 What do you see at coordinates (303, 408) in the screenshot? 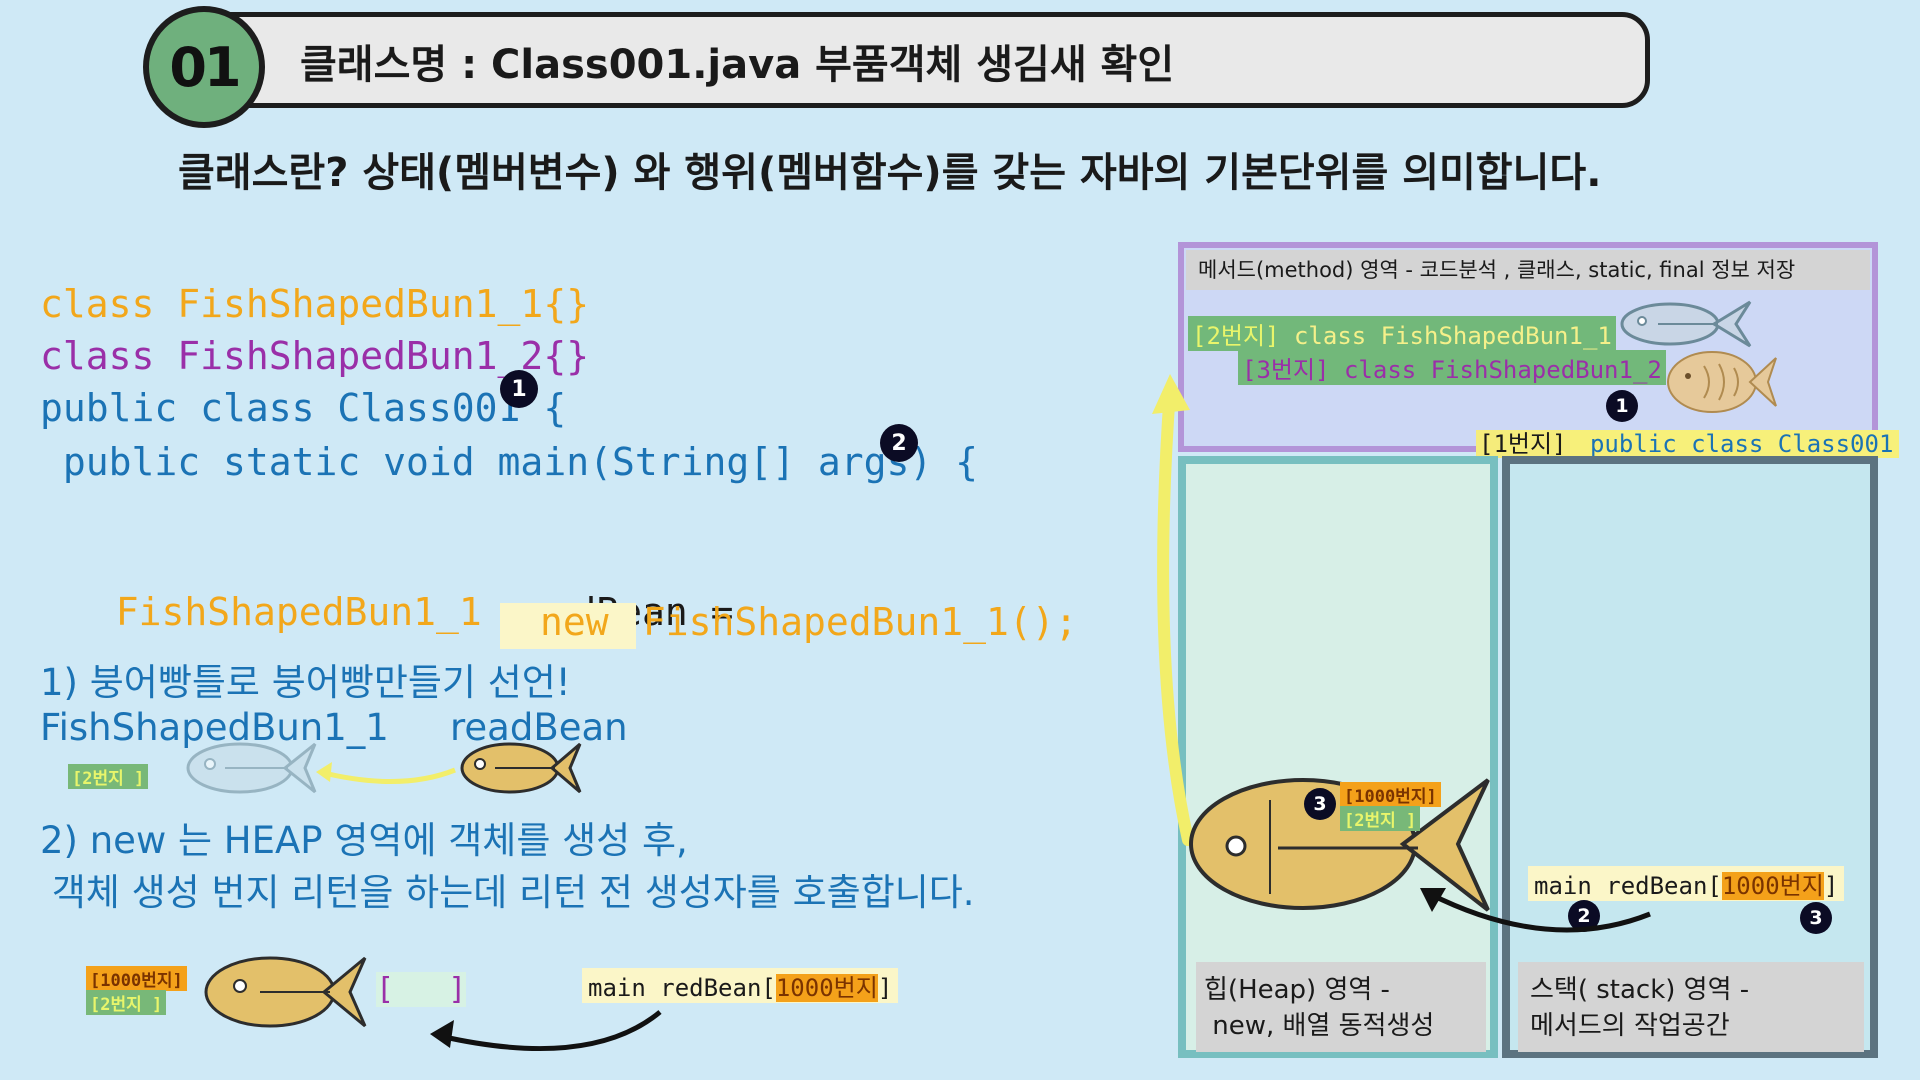
I see `code-line-3: public class Class001 {` at bounding box center [303, 408].